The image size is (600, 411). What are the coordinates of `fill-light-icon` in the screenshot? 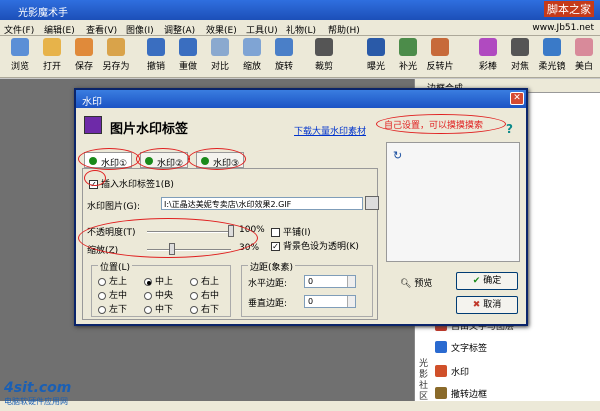 It's located at (408, 47).